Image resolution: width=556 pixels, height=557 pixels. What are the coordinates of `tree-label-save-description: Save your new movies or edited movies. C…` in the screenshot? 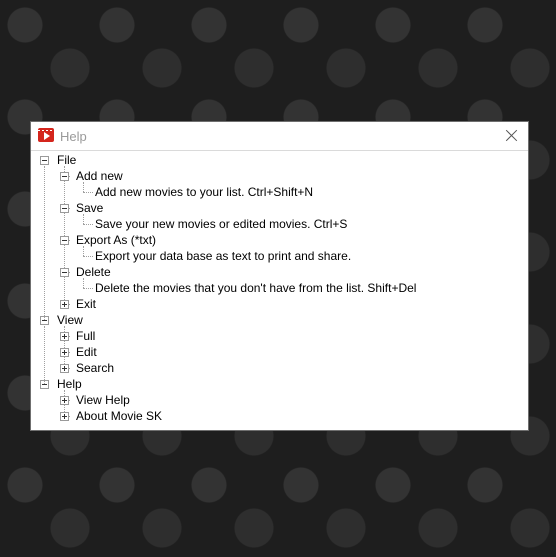 It's located at (221, 224).